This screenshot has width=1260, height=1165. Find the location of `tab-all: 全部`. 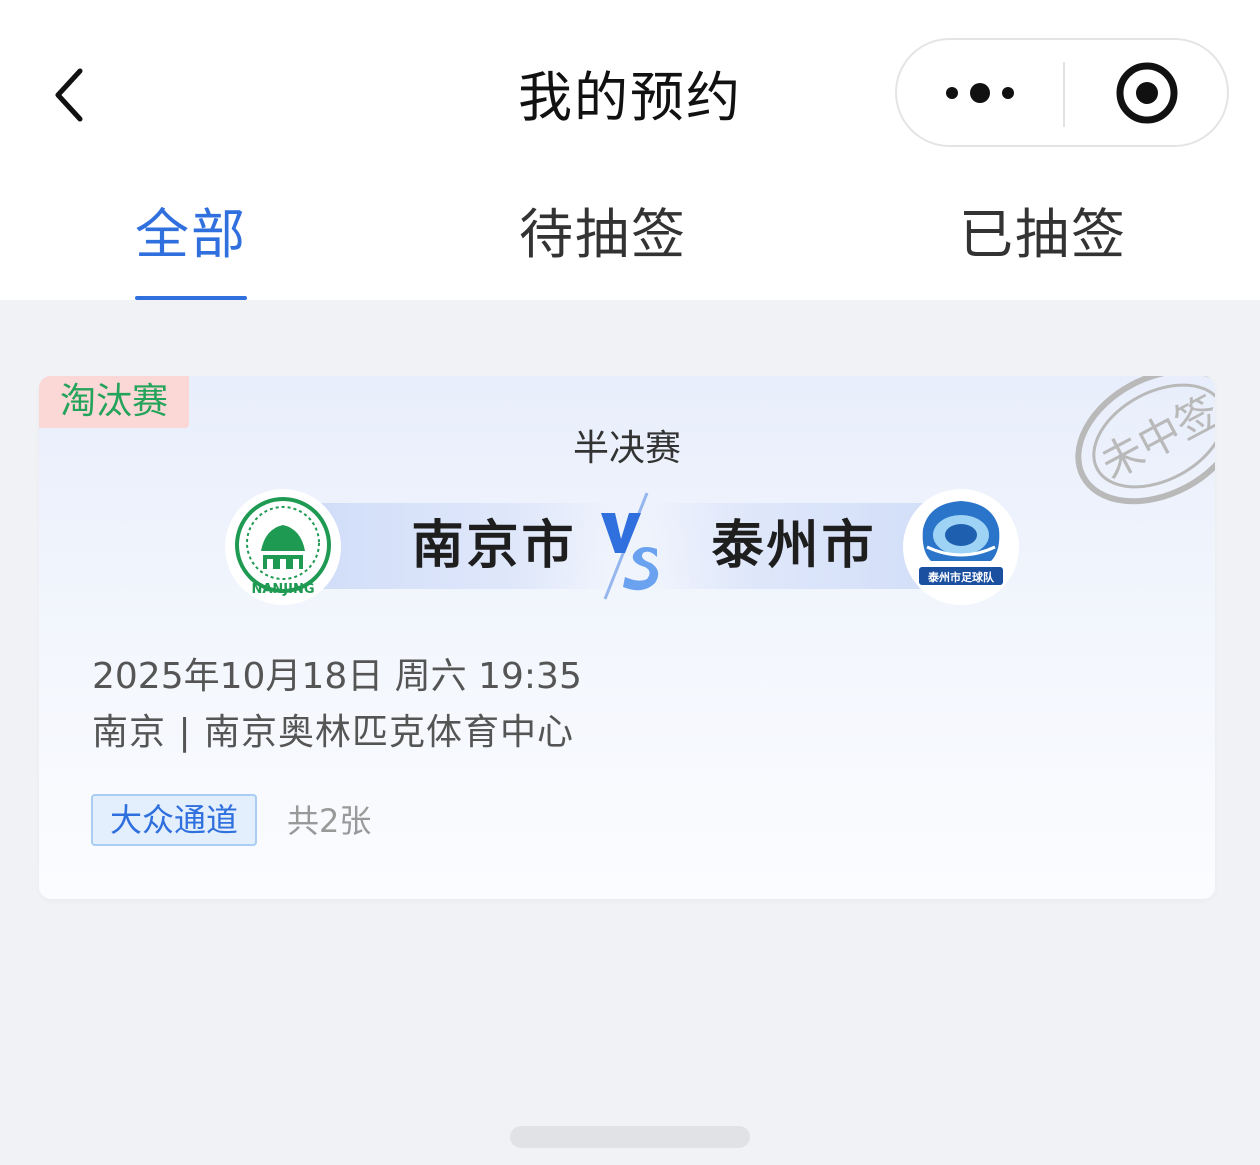

tab-all: 全部 is located at coordinates (191, 245).